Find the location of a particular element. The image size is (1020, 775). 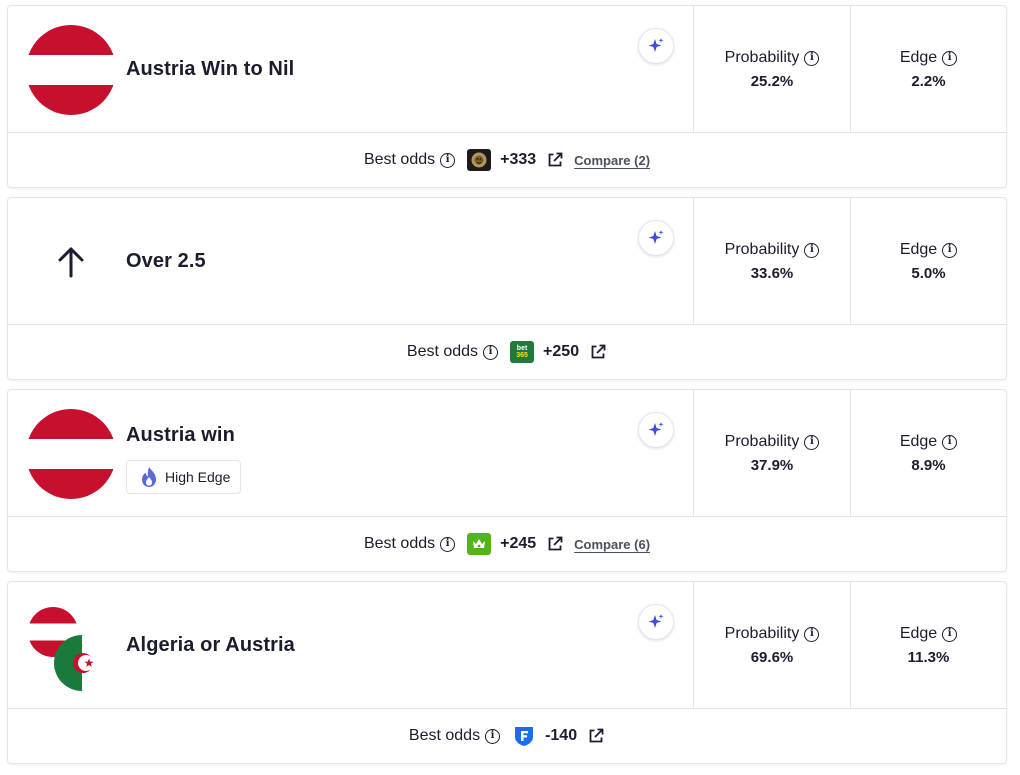

bet365-logo-text: bet is located at coordinates (522, 348).